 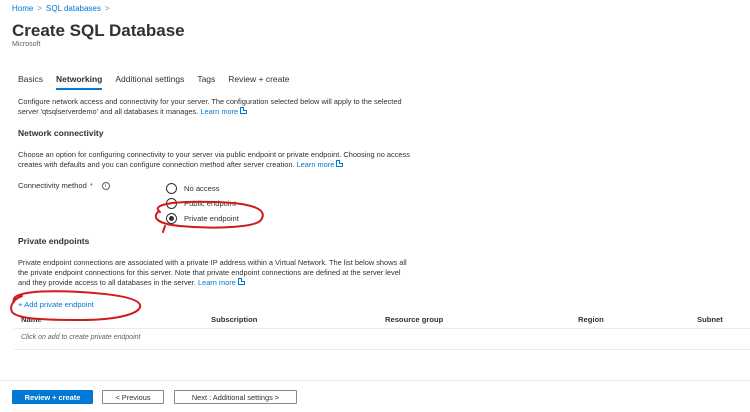 I want to click on annotation-overlay, so click(x=137, y=261).